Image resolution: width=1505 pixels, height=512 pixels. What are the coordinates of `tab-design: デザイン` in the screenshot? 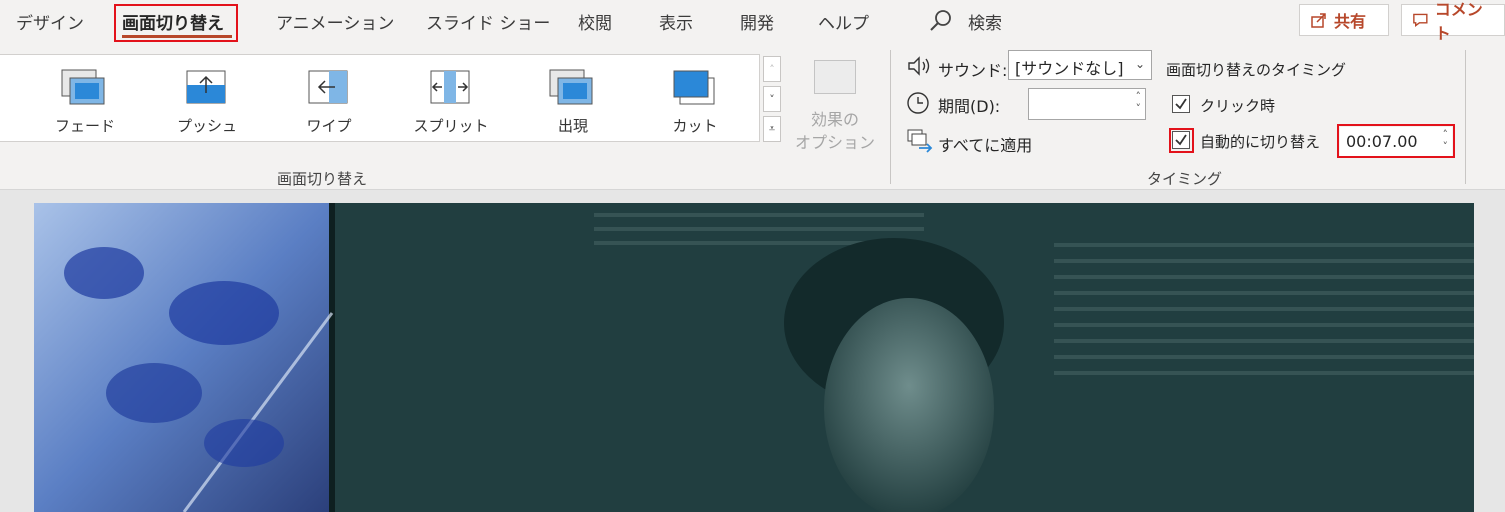 It's located at (50, 21).